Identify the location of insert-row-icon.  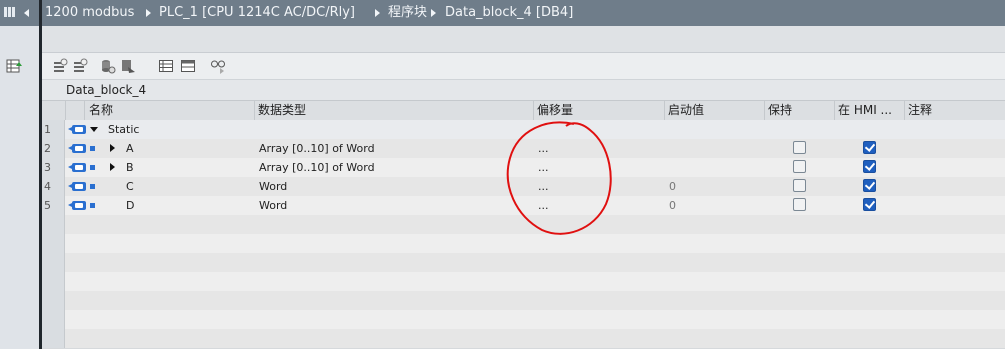
(60, 66).